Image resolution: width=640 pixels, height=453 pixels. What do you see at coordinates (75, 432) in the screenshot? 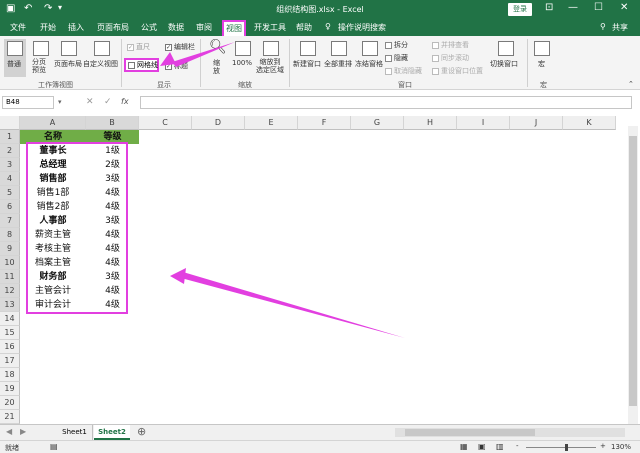
I see `sheet-tab-sheet1: Sheet1` at bounding box center [75, 432].